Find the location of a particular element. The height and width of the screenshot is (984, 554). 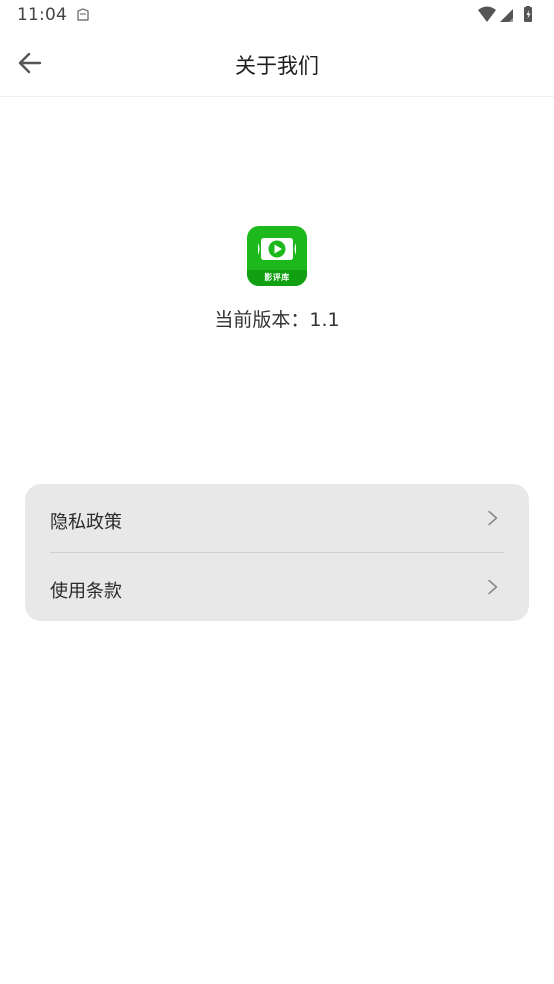

wifi-icon is located at coordinates (487, 14).